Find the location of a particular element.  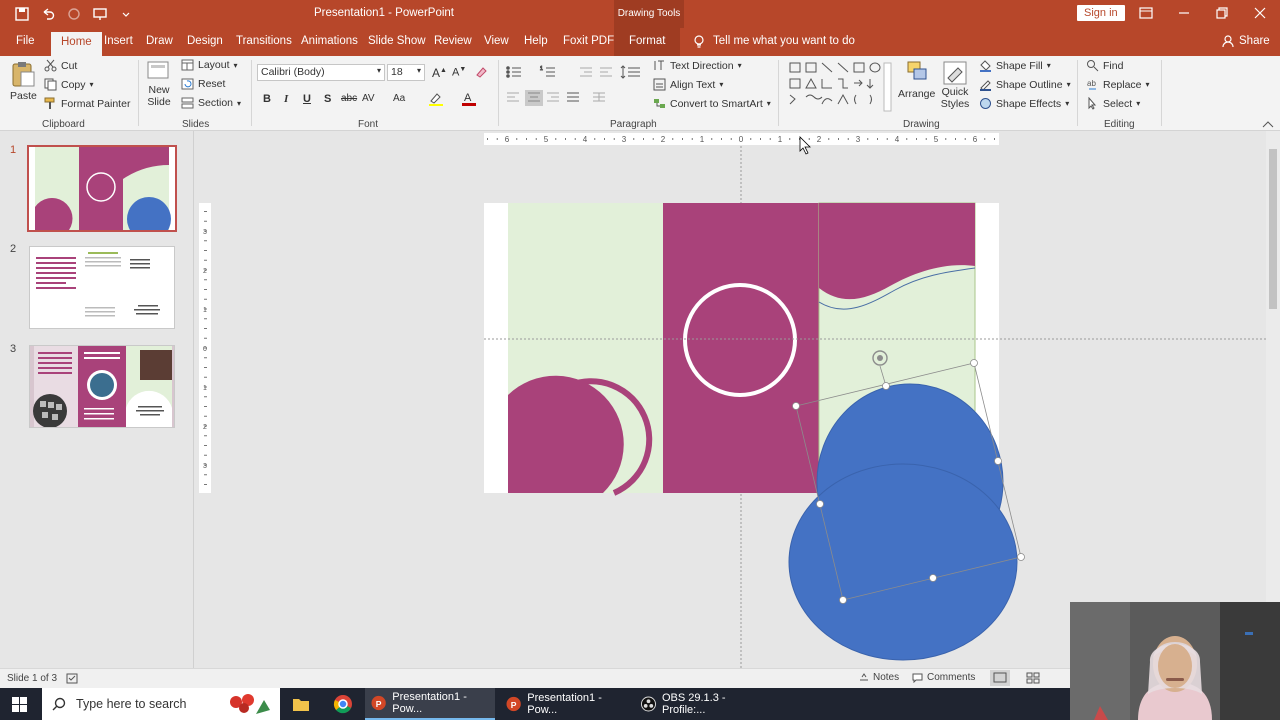

scrollbar-thumb is located at coordinates (1273, 229).